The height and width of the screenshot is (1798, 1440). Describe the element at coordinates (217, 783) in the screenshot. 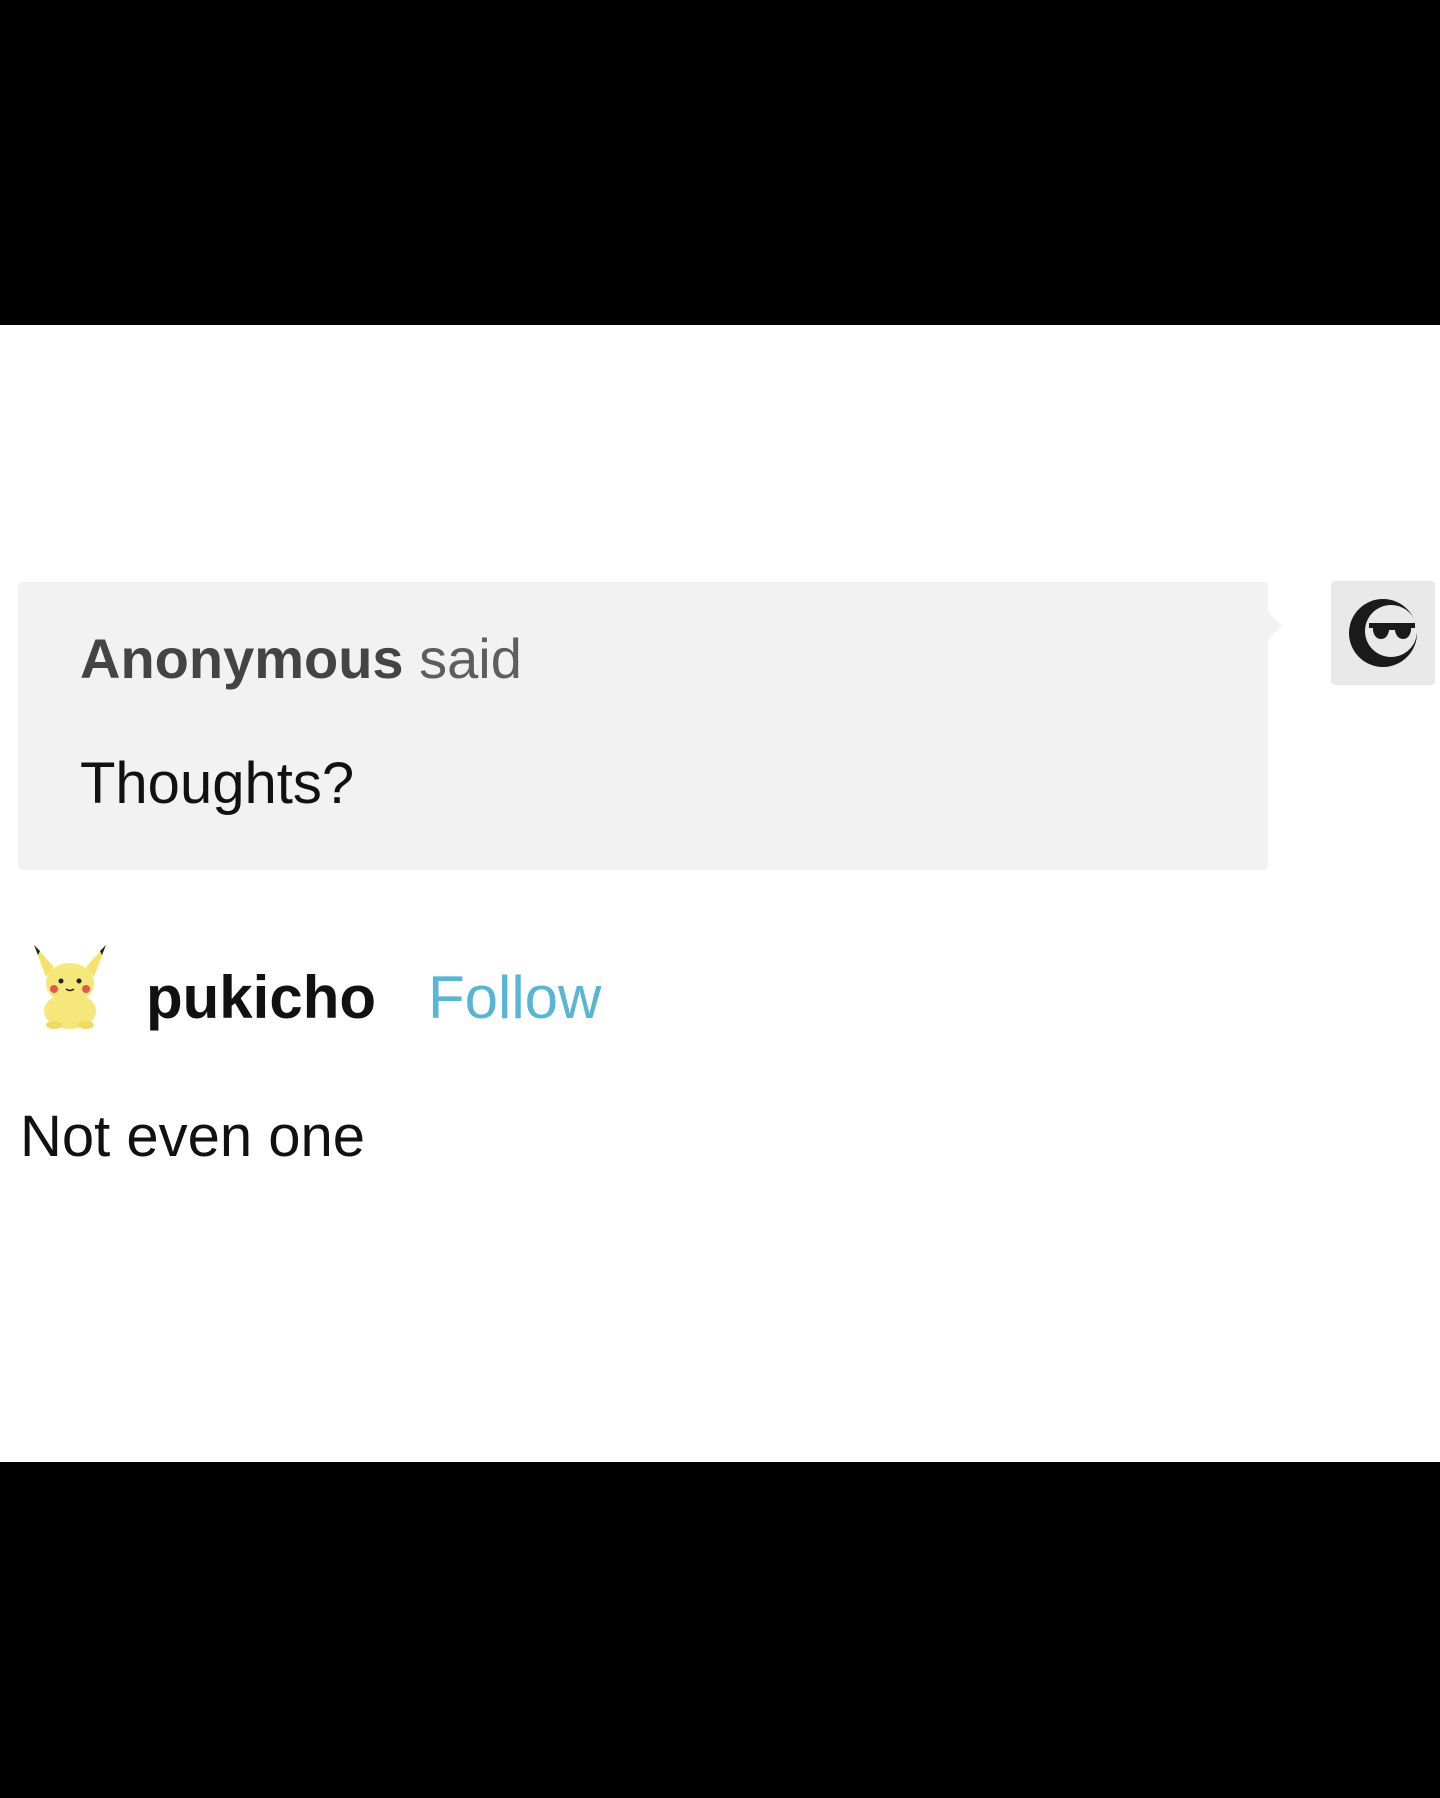

I see `ask-question: Thoughts?` at that location.